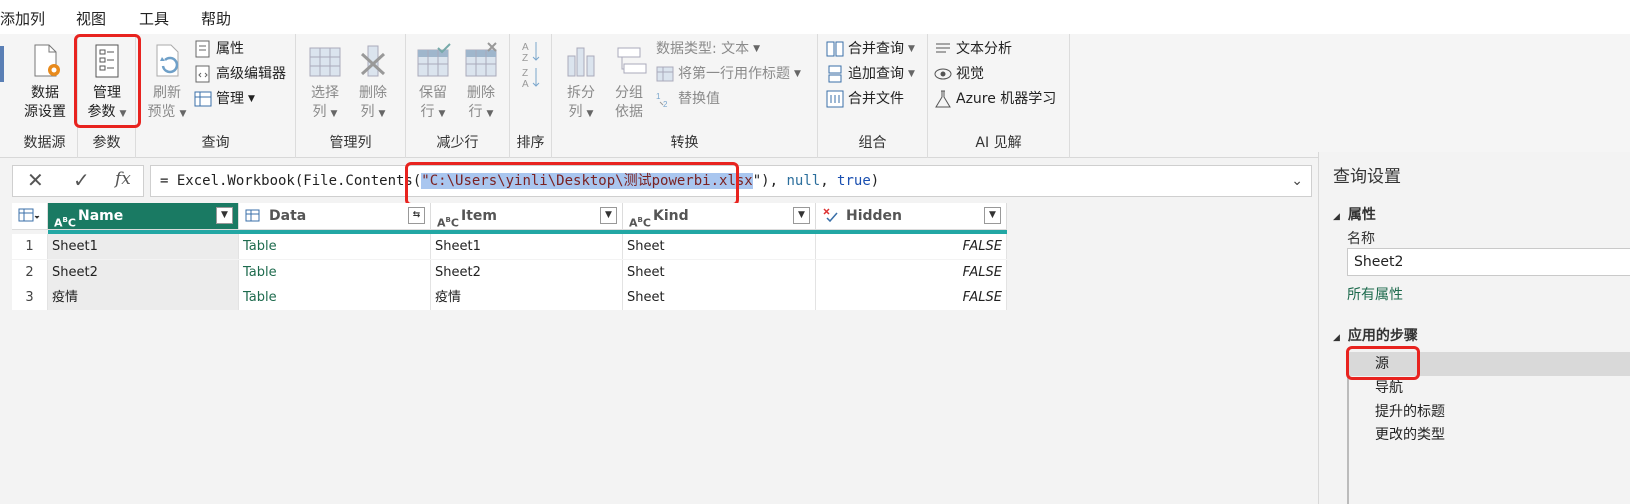 Image resolution: width=1630 pixels, height=504 pixels. I want to click on expand-column-icon: ⇆, so click(416, 215).